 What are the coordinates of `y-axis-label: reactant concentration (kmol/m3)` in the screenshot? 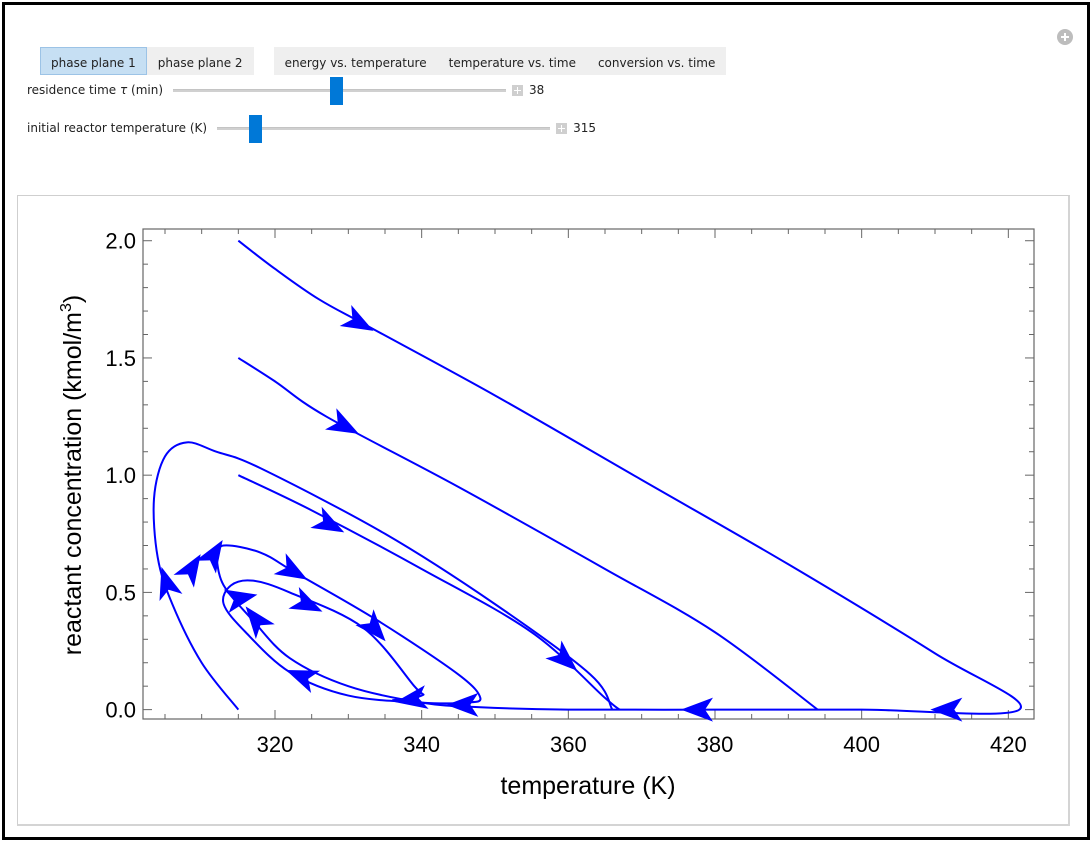 It's located at (72, 475).